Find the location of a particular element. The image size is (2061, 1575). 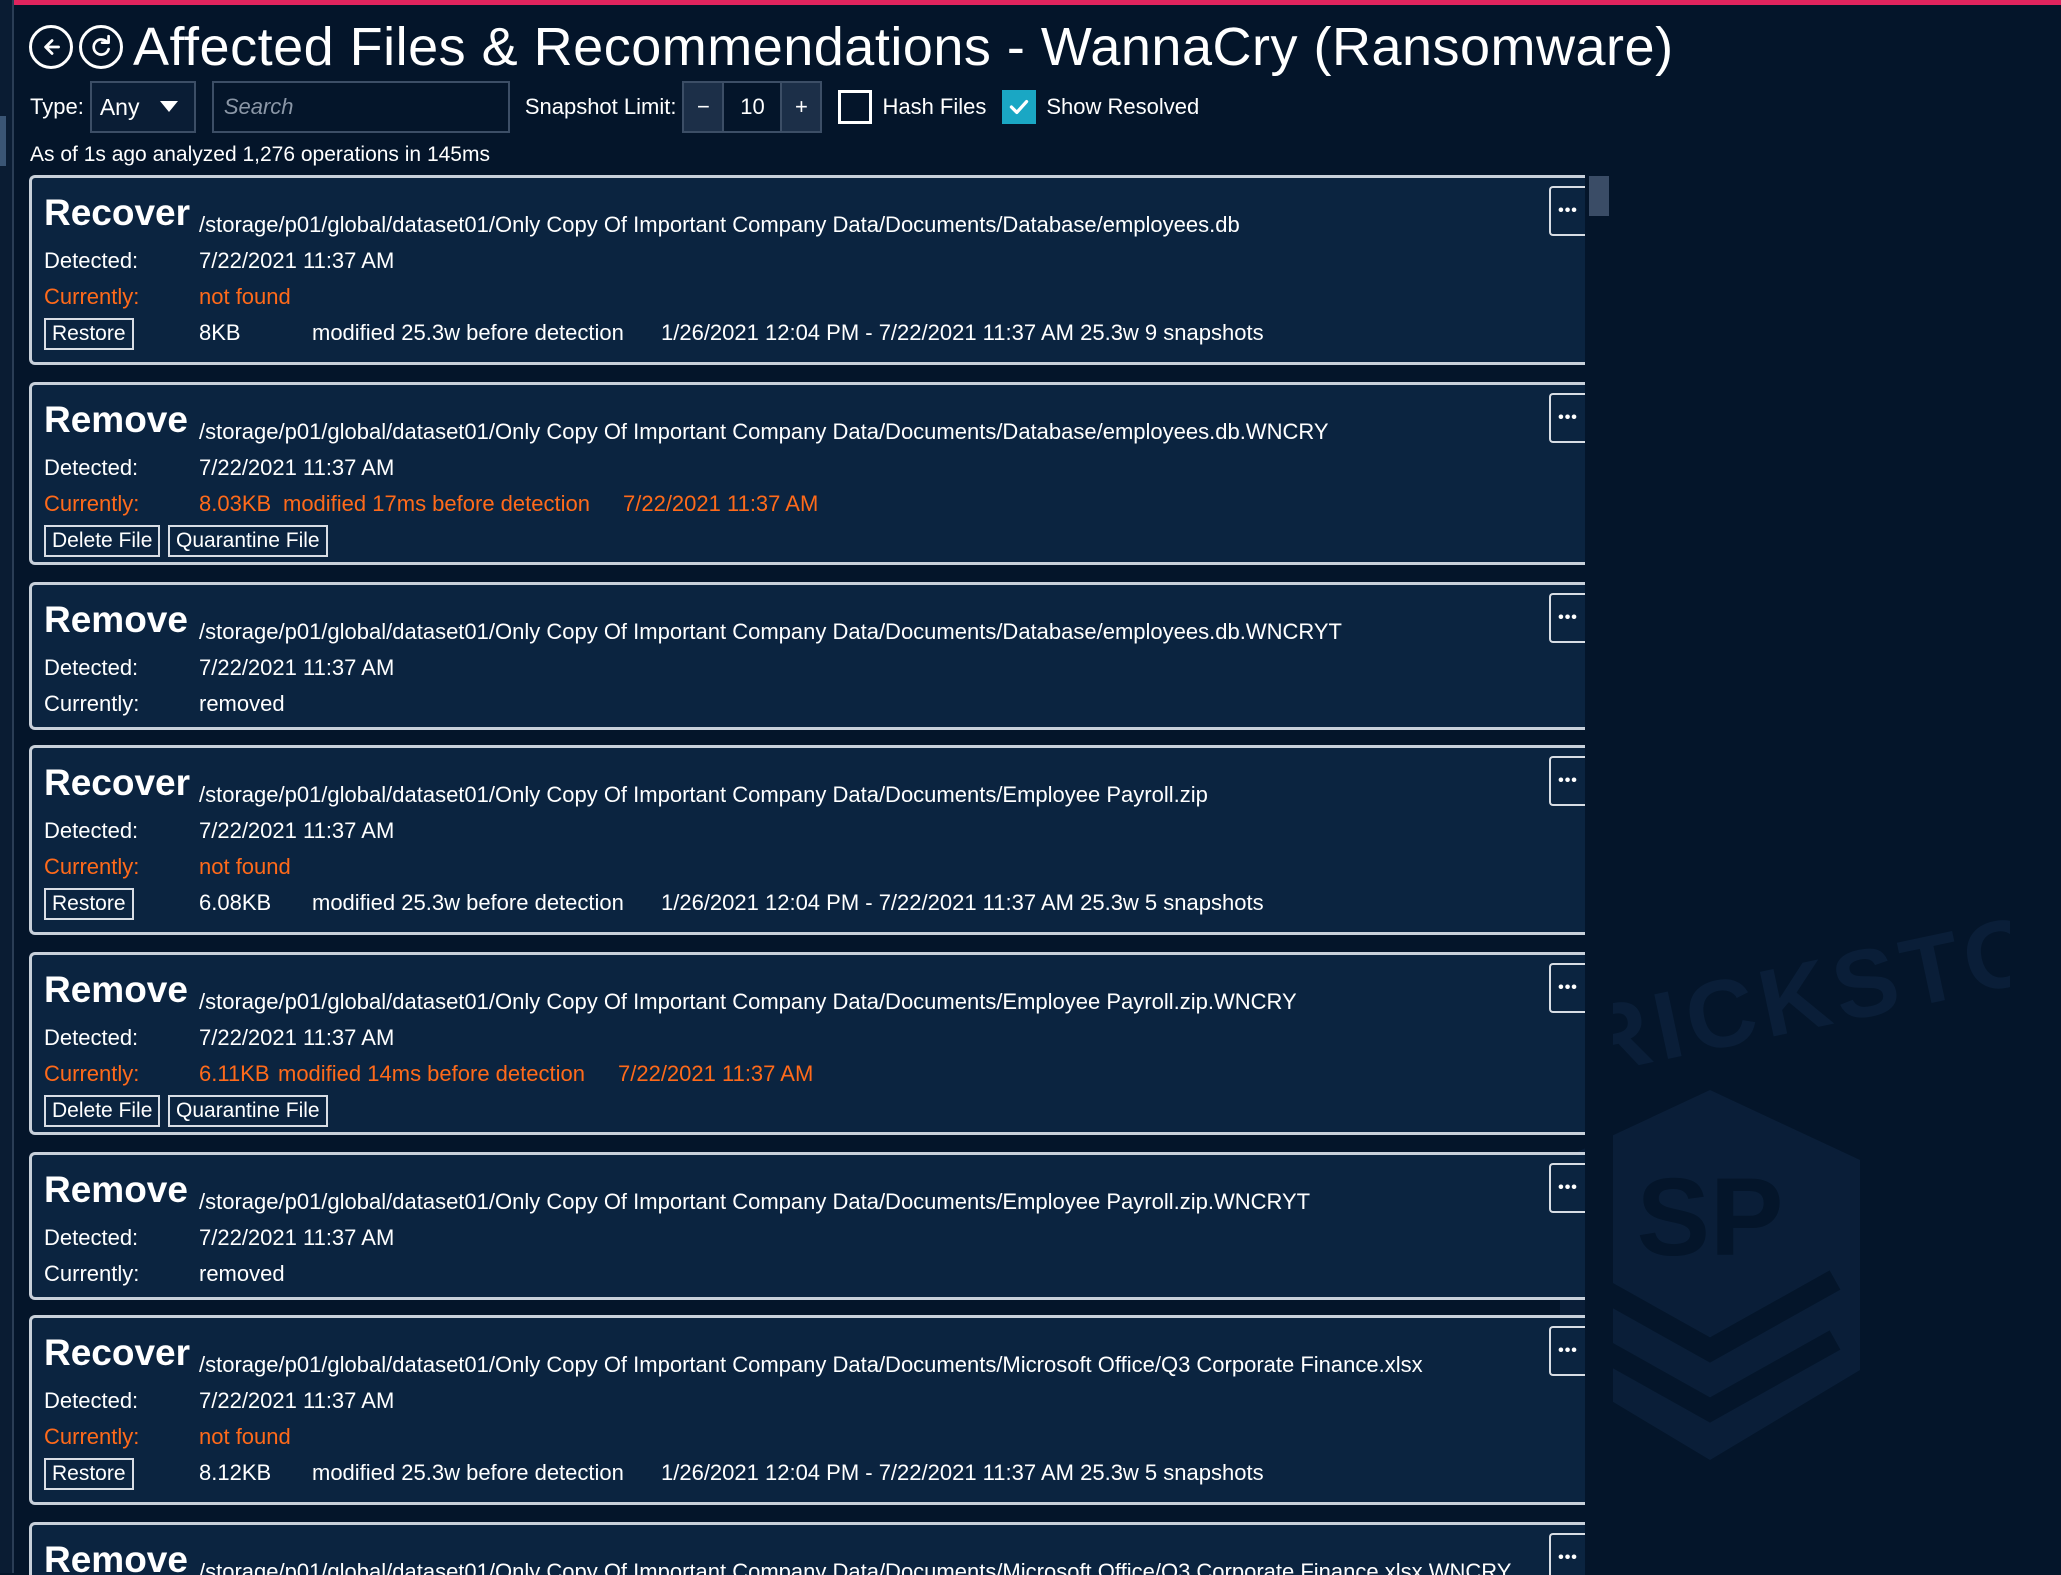

currently-time: 7/22/2021 11:37 AM is located at coordinates (716, 1073).